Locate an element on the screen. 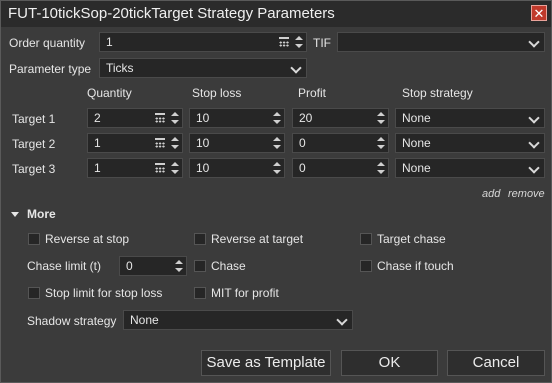 This screenshot has height=383, width=552. tif-label: TIF is located at coordinates (322, 43).